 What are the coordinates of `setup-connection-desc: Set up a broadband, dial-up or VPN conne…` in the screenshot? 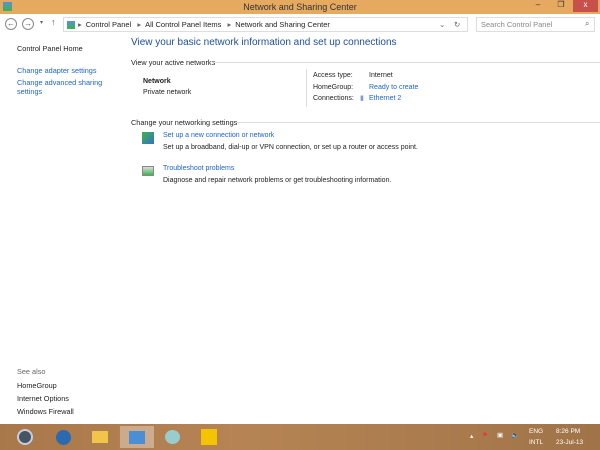 It's located at (290, 147).